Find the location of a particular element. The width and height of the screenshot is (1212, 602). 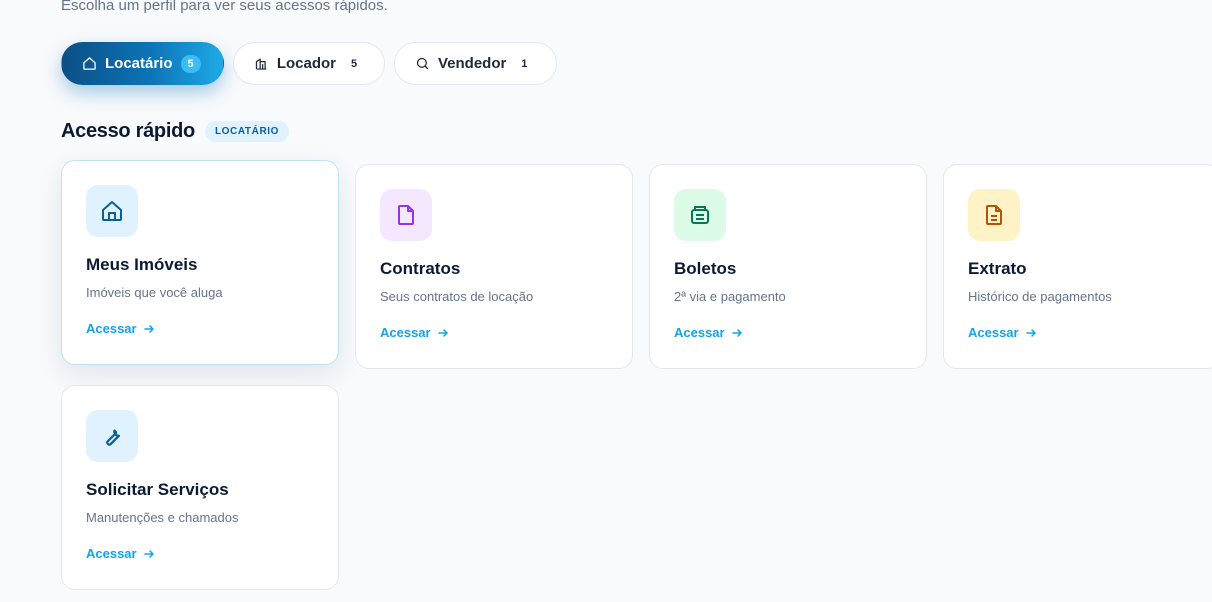

tab-label: Locatário is located at coordinates (139, 63).